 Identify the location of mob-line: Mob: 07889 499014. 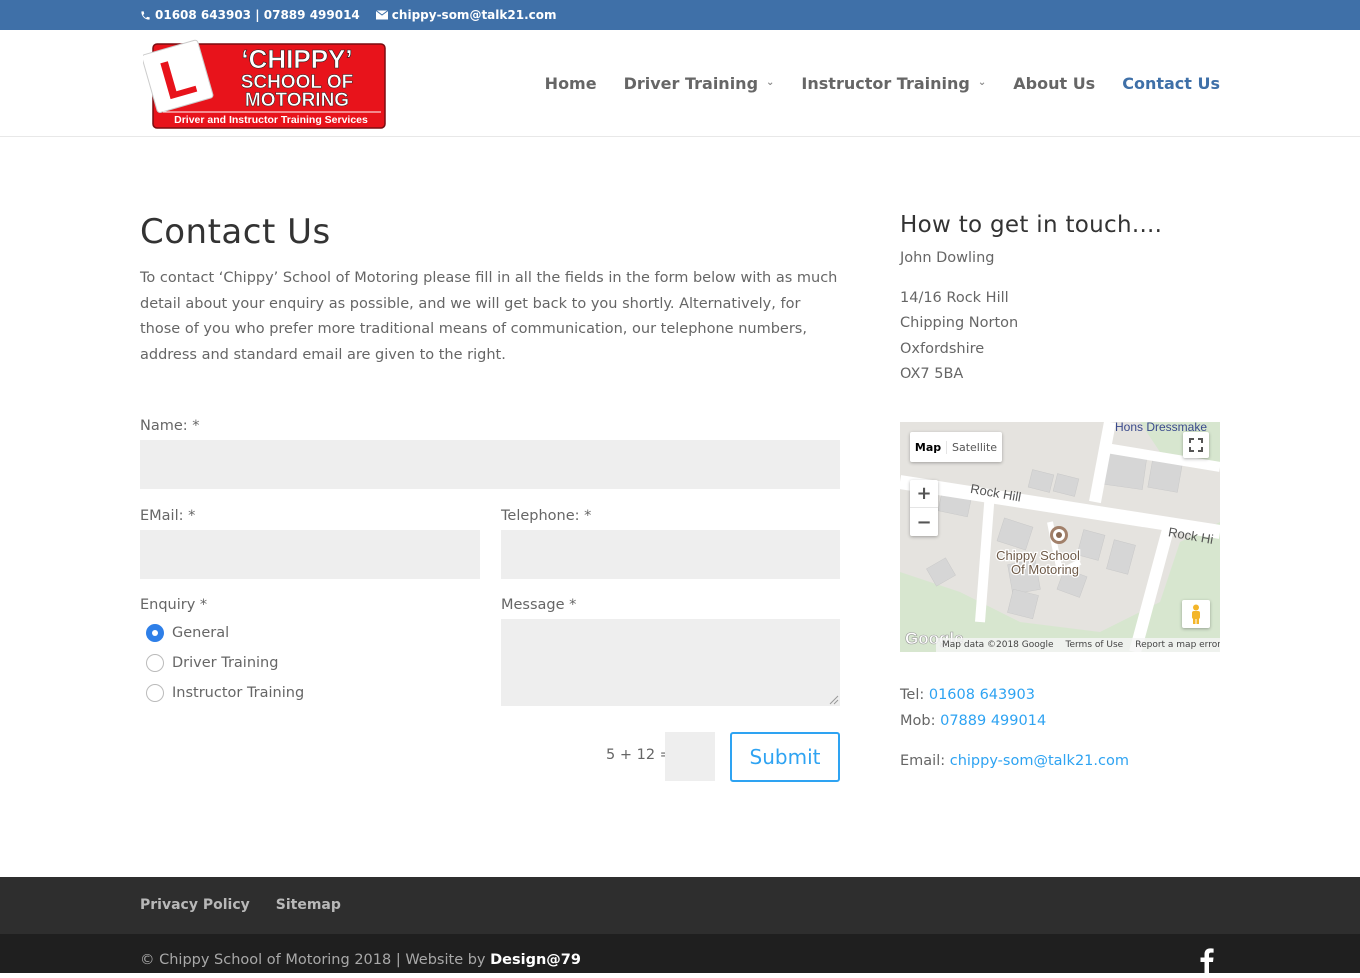
(1014, 722).